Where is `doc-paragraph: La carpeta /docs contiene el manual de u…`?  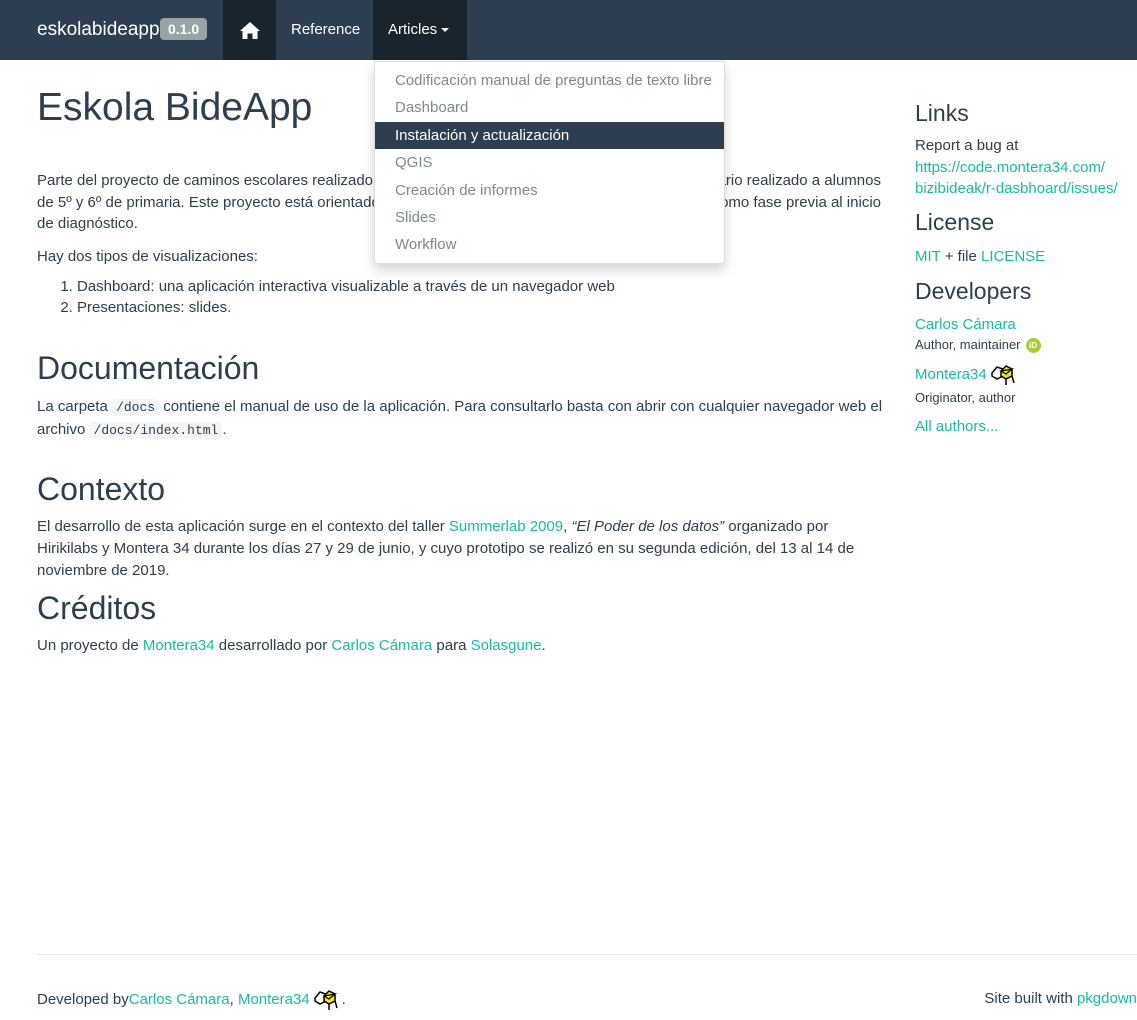
doc-paragraph: La carpeta /docs contiene el manual de u… is located at coordinates (462, 419).